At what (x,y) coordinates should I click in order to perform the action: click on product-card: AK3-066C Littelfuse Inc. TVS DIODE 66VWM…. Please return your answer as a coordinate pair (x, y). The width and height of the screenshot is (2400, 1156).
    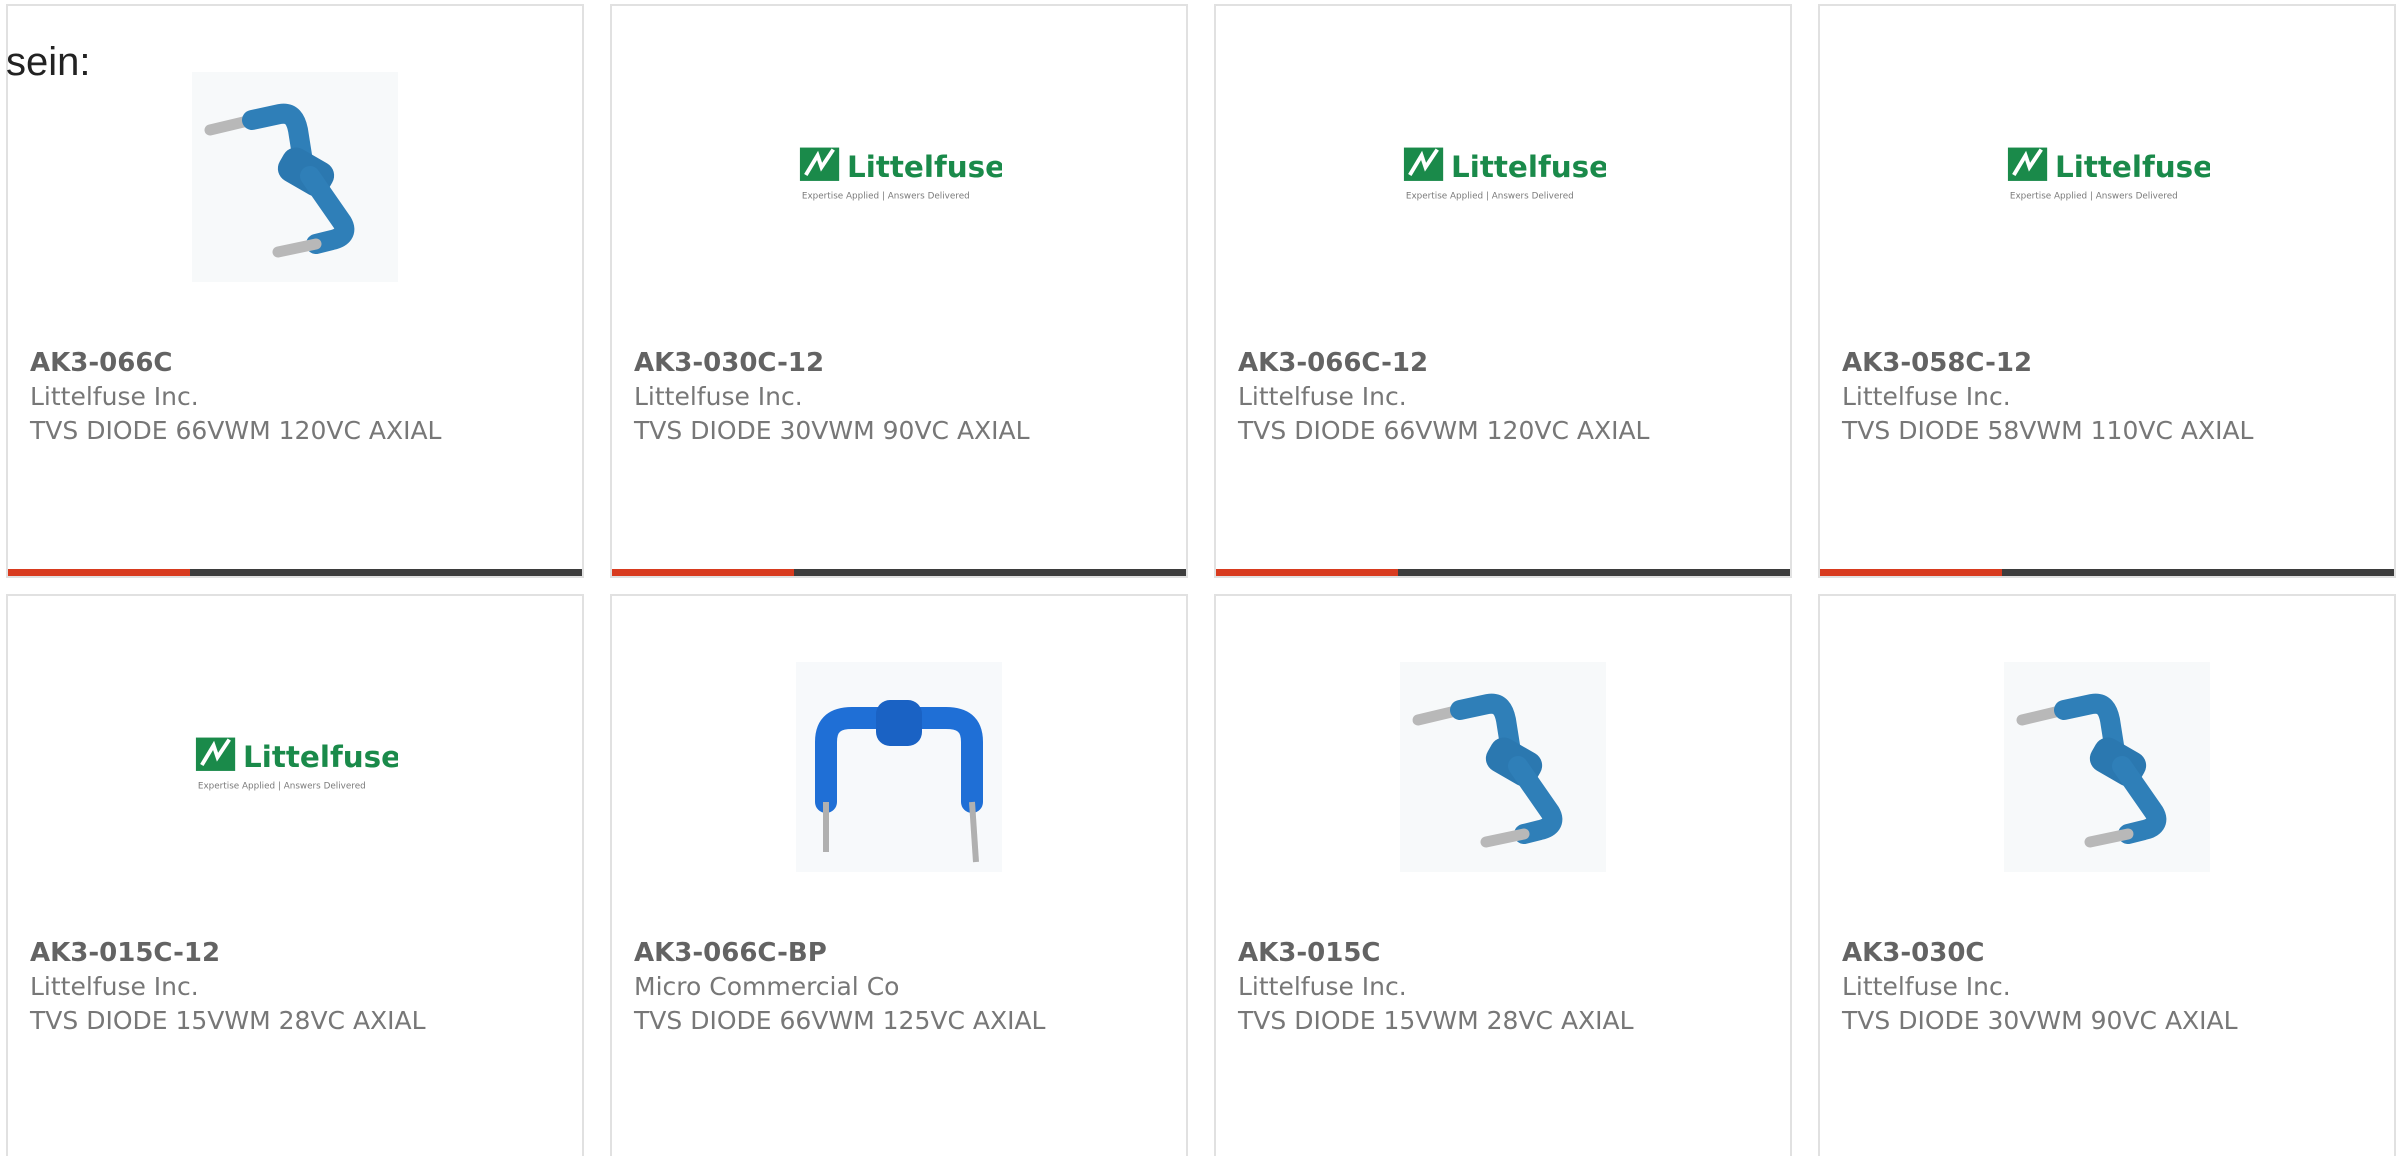
    Looking at the image, I should click on (295, 291).